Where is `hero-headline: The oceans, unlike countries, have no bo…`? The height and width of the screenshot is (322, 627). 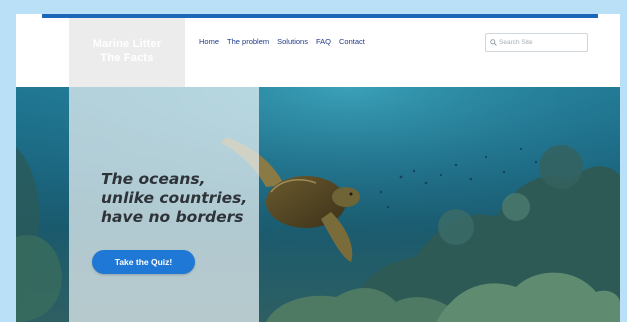 hero-headline: The oceans, unlike countries, have no bo… is located at coordinates (186, 198).